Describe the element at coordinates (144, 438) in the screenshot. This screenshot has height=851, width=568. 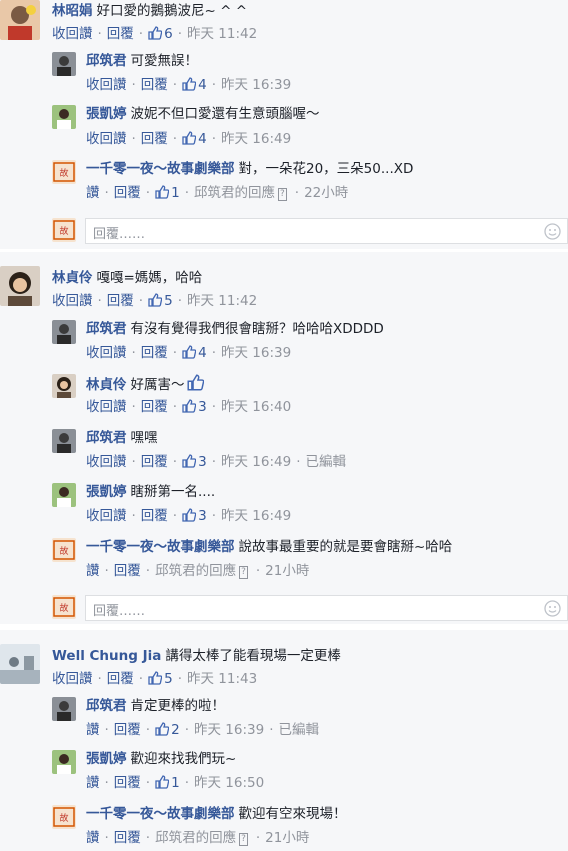
I see `reply-text: 嘿嘿` at that location.